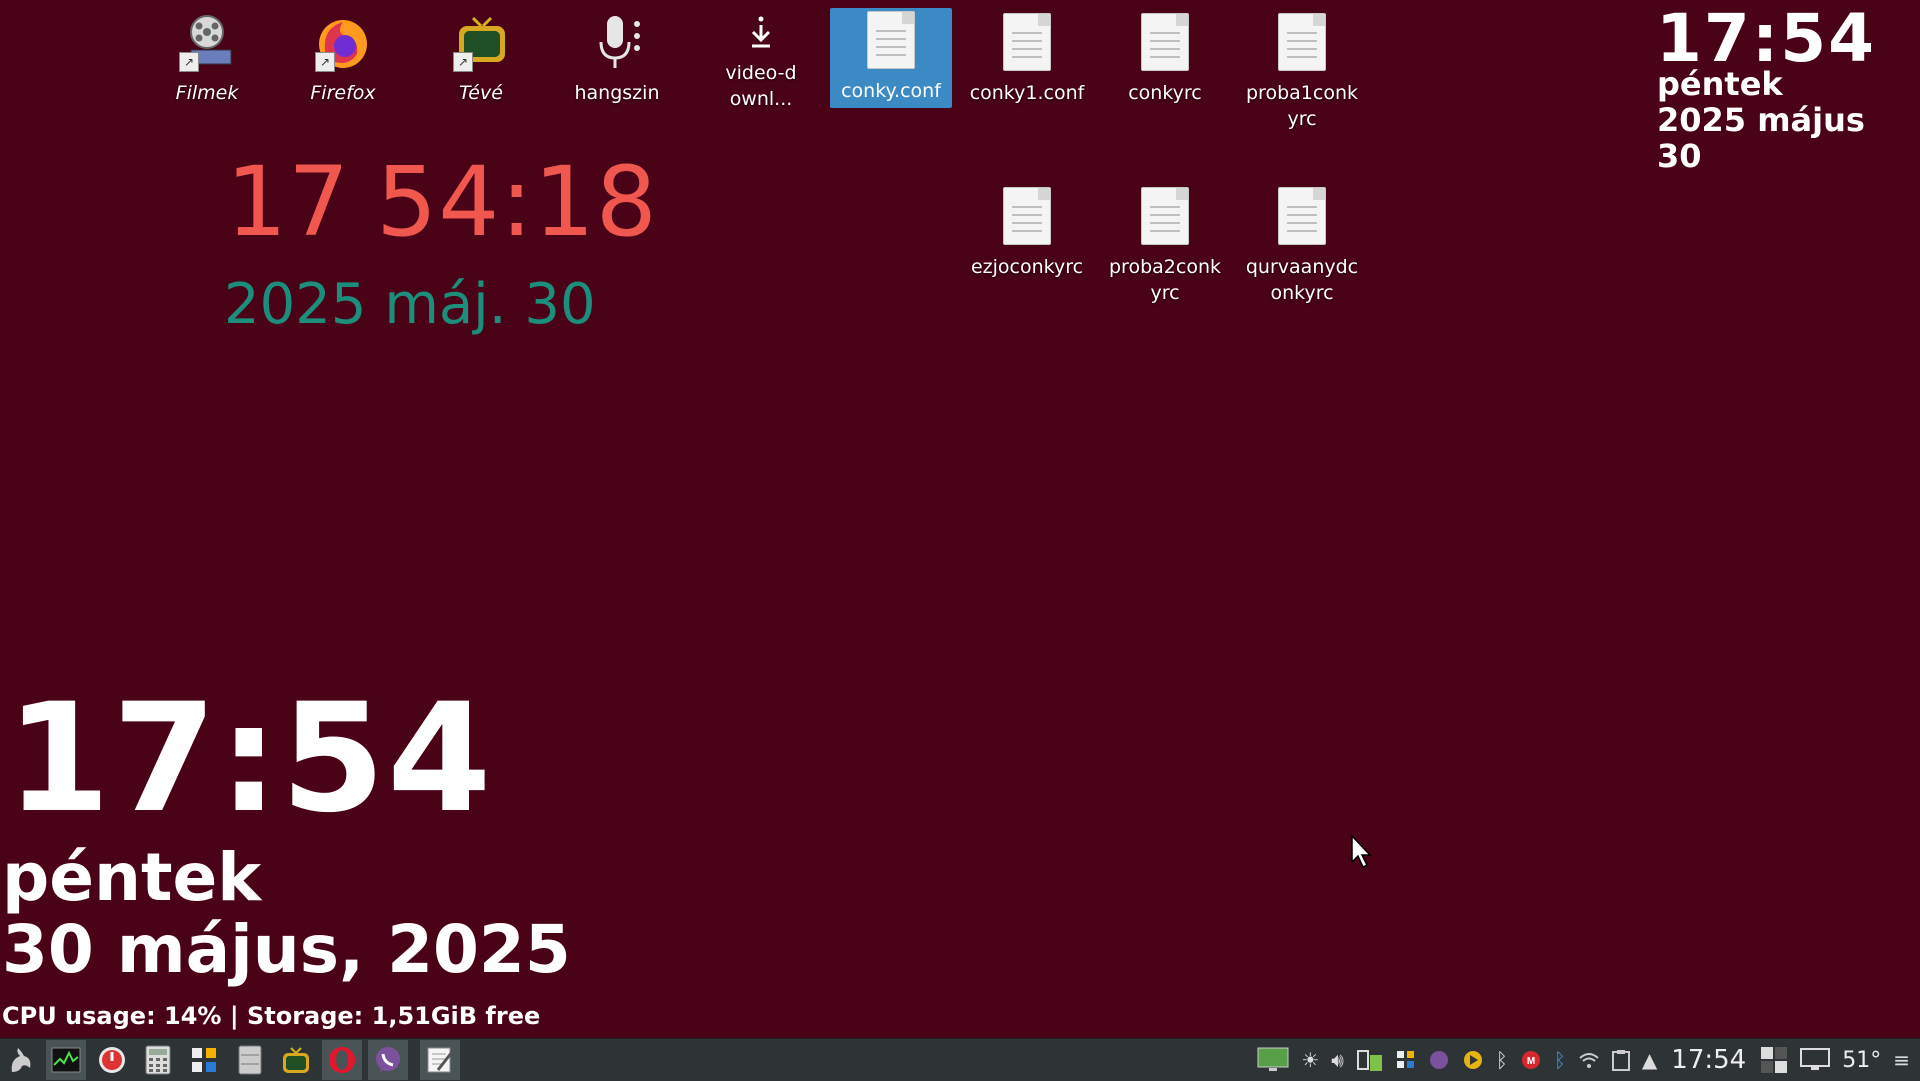  I want to click on download-icon, so click(761, 32).